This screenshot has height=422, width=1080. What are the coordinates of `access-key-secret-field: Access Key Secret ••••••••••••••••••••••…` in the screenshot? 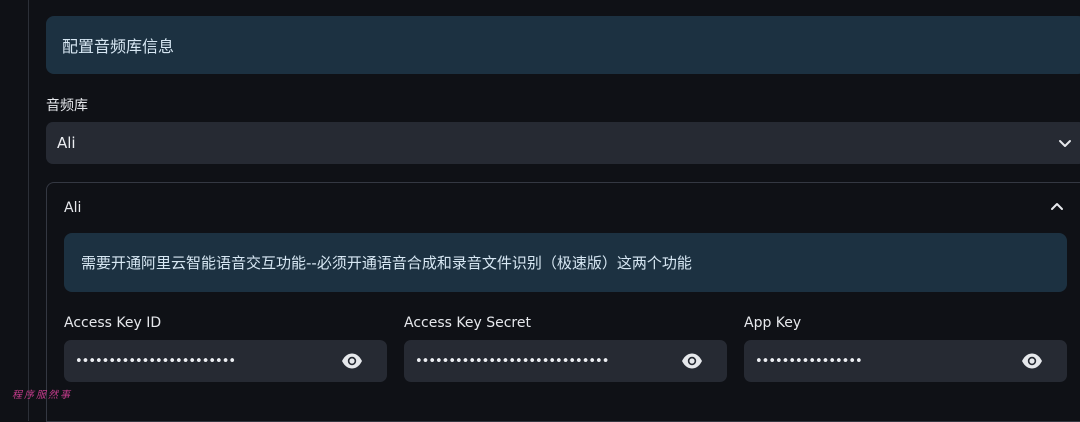 It's located at (565, 347).